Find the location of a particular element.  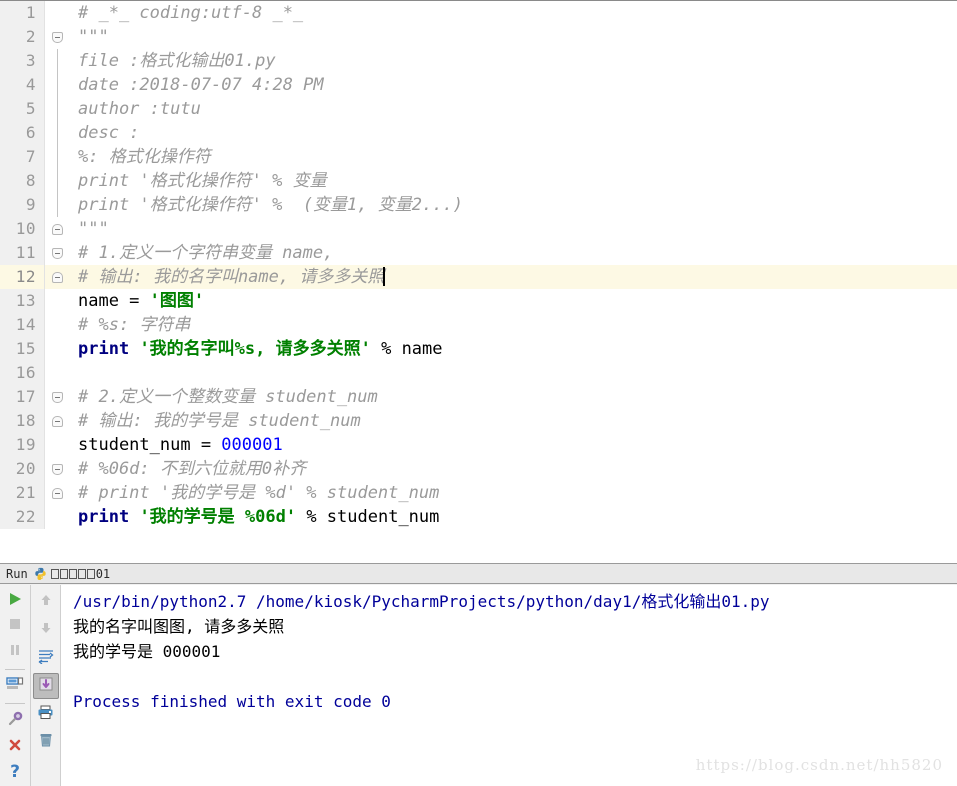

pause-button is located at coordinates (15, 652).